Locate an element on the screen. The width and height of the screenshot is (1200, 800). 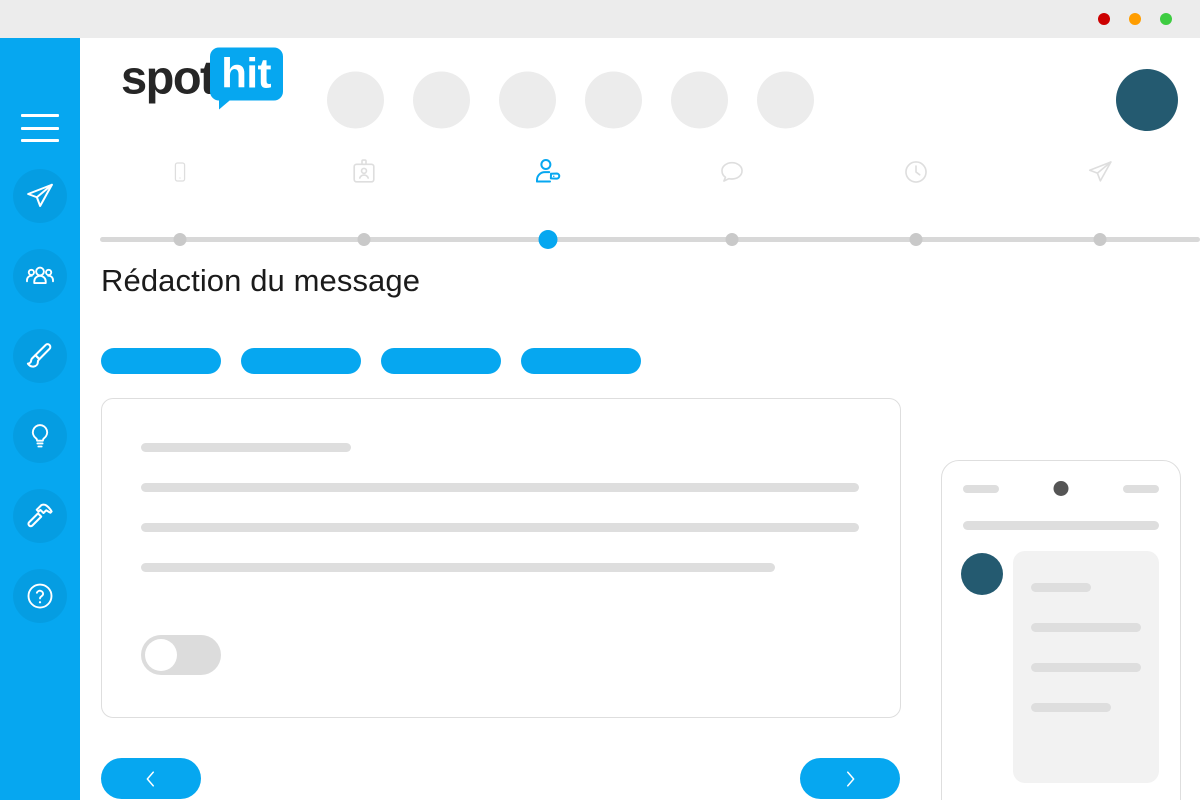
left-sidebar is located at coordinates (40, 419).